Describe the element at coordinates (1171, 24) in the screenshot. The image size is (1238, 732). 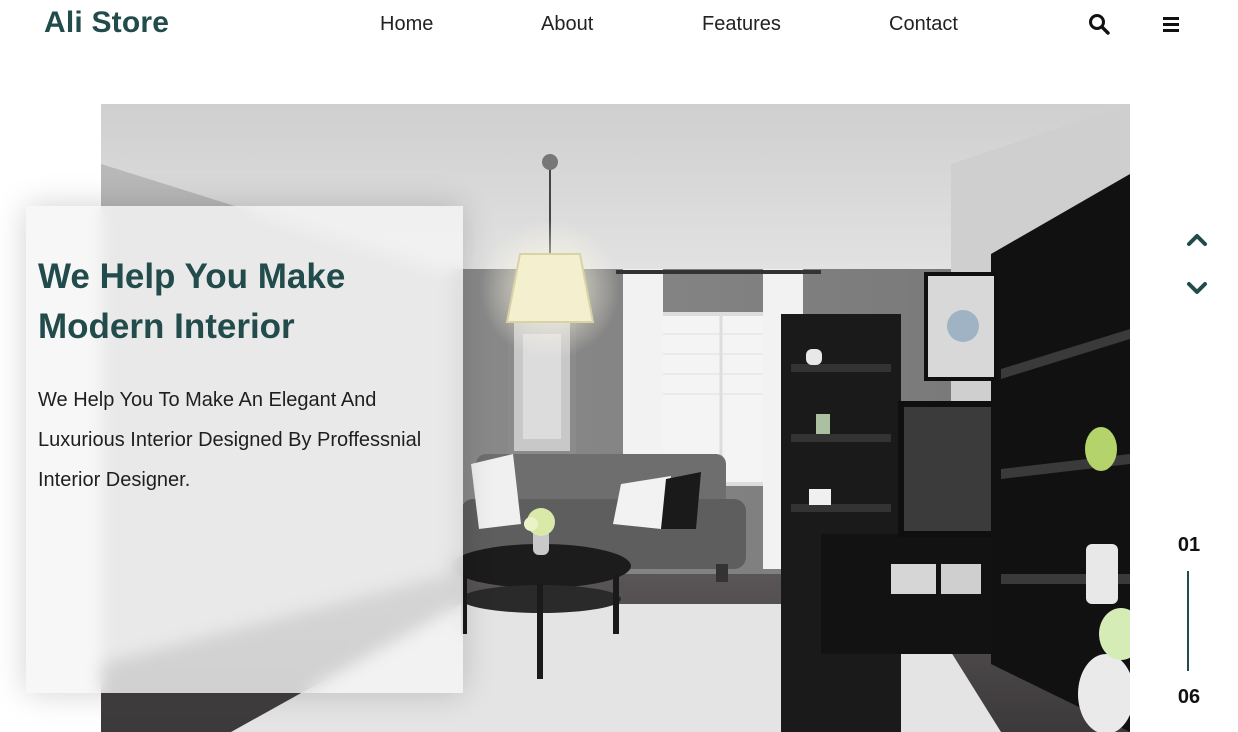
I see `hamburger-menu-icon` at that location.